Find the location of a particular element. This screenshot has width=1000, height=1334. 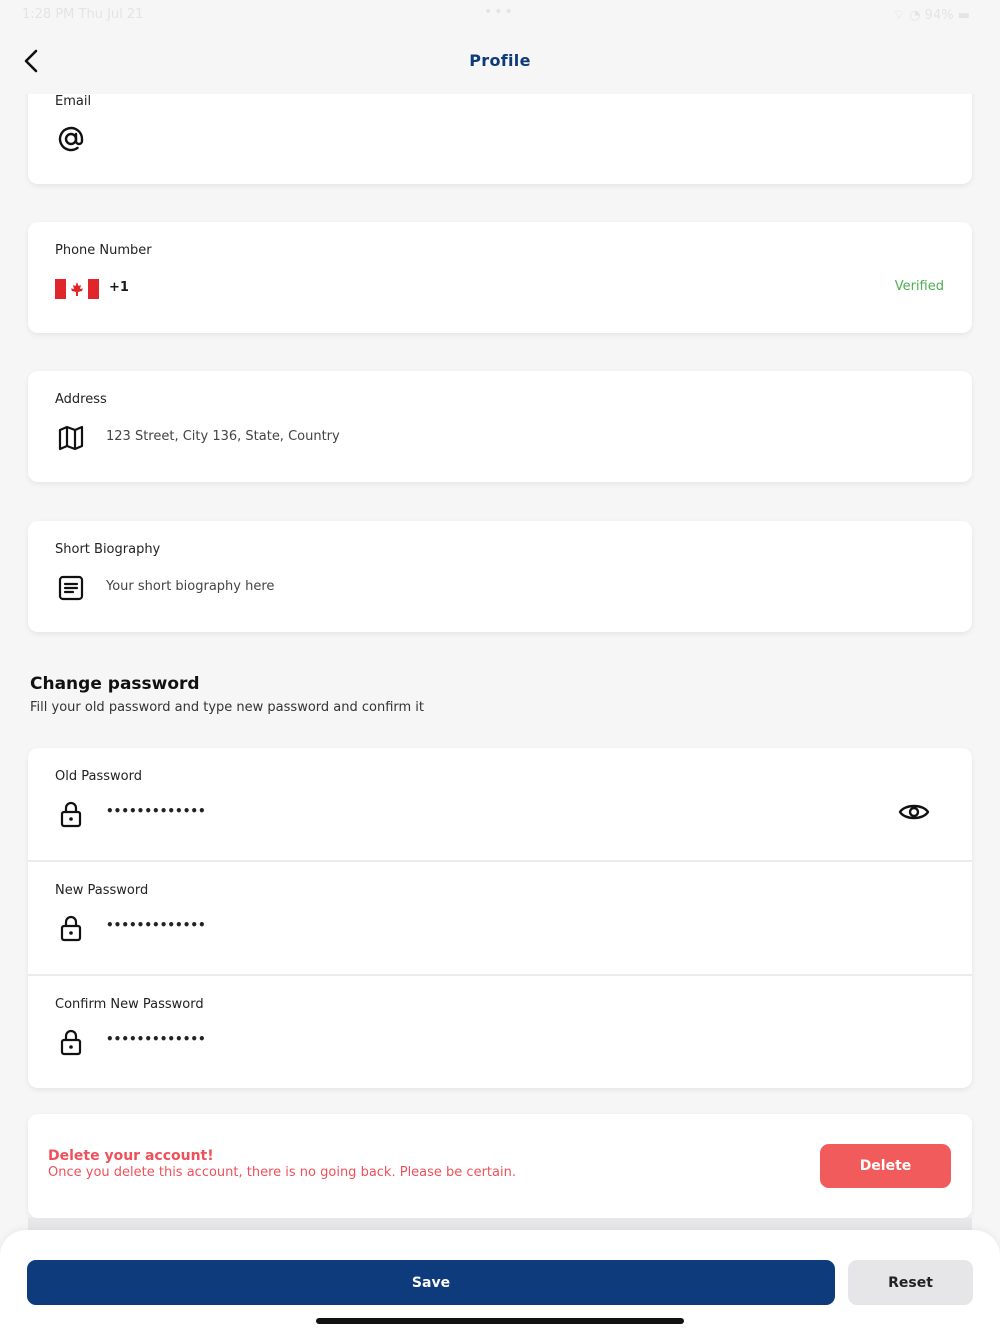

at-sign-icon is located at coordinates (71, 139).